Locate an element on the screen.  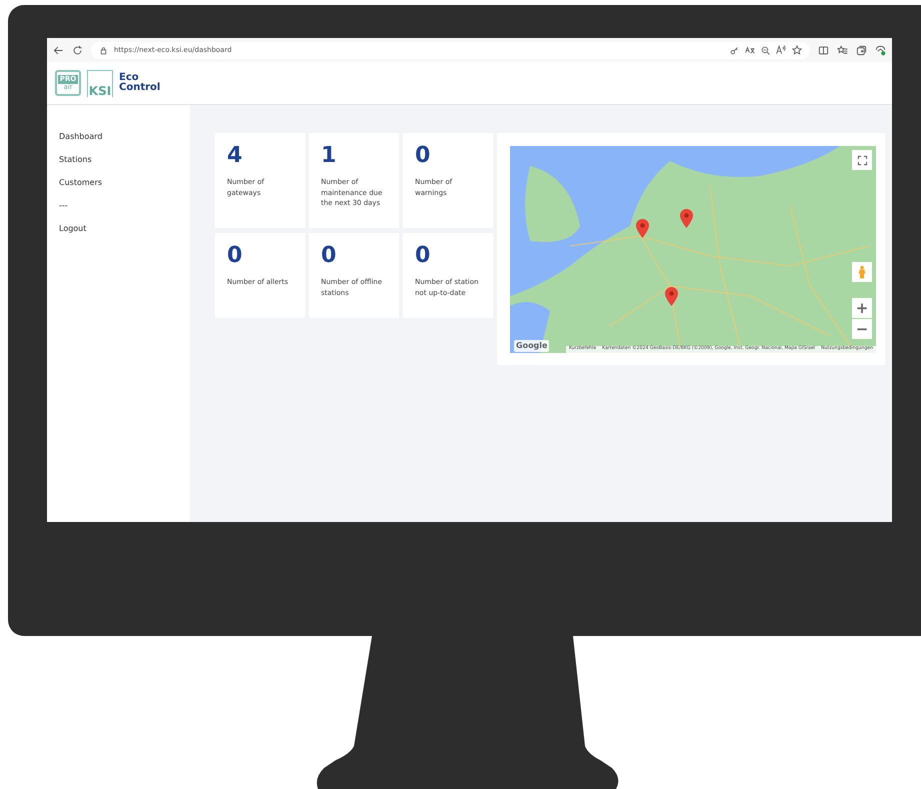
zoom-in-button: + is located at coordinates (862, 308).